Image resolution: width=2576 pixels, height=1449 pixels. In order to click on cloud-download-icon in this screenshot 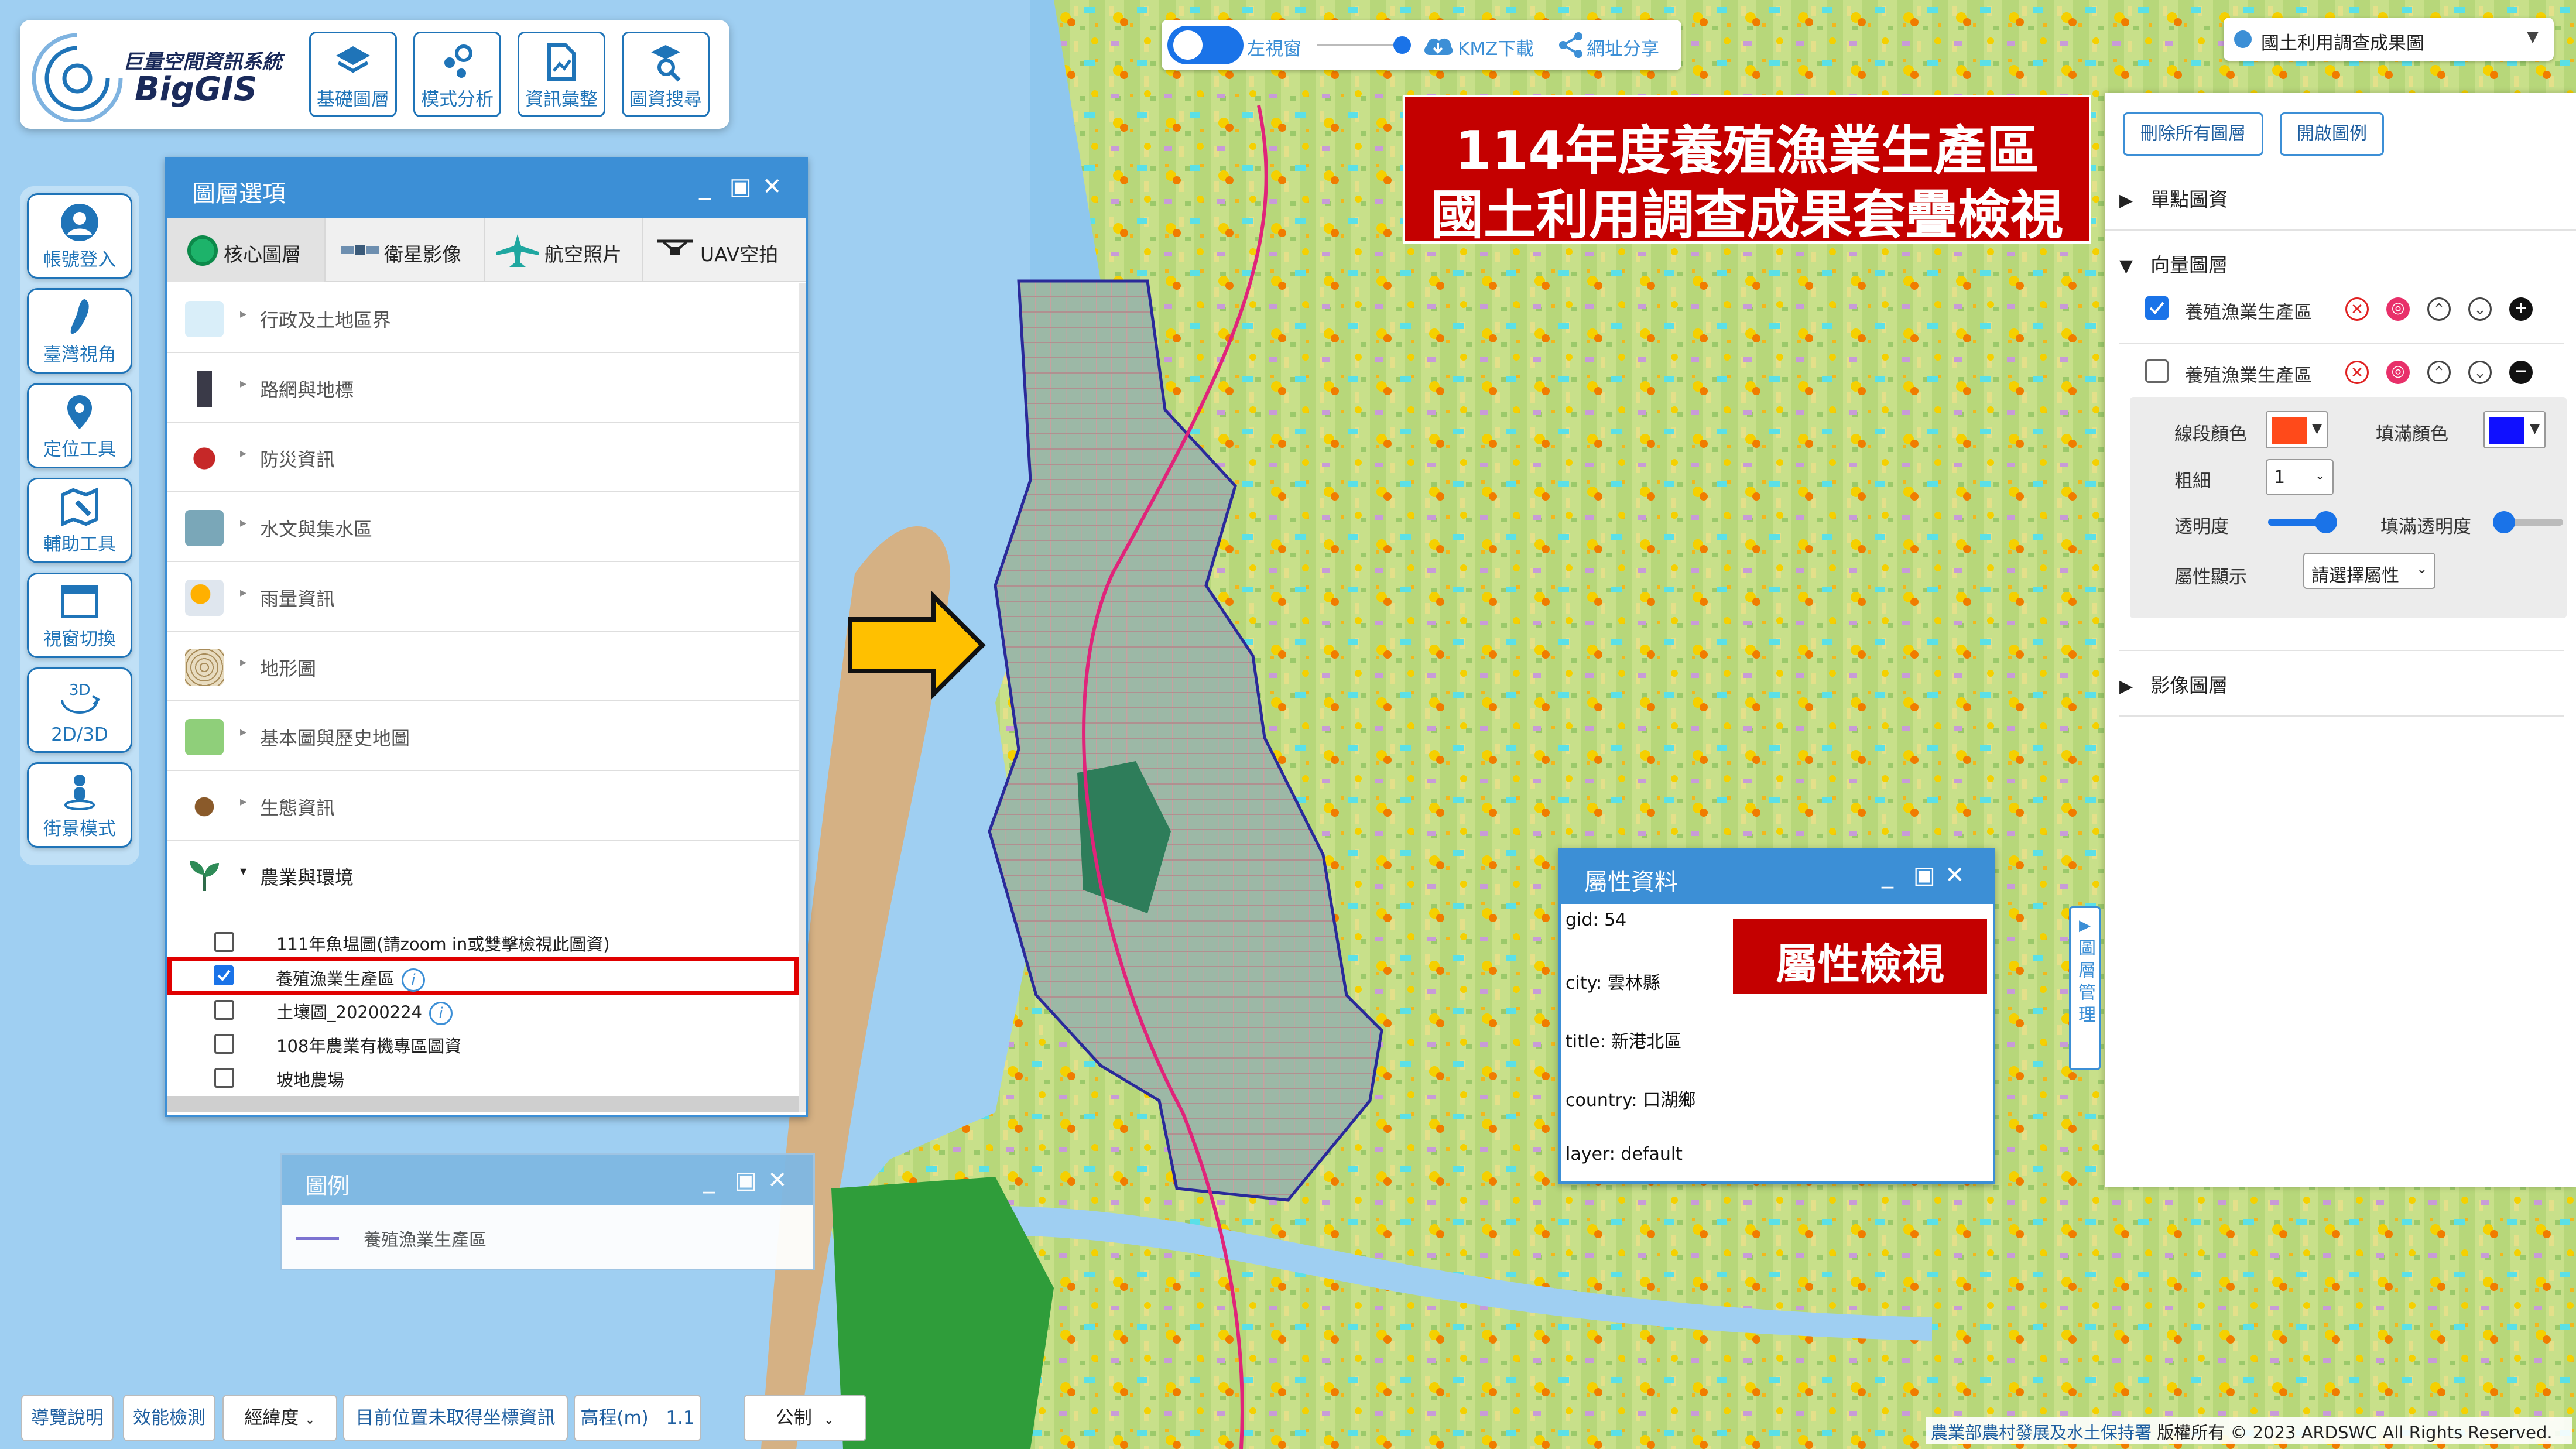, I will do `click(1437, 45)`.